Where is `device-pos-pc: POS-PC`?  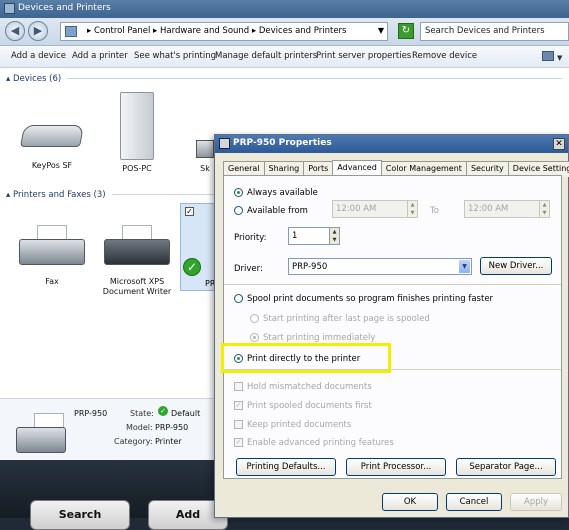 device-pos-pc: POS-PC is located at coordinates (137, 133).